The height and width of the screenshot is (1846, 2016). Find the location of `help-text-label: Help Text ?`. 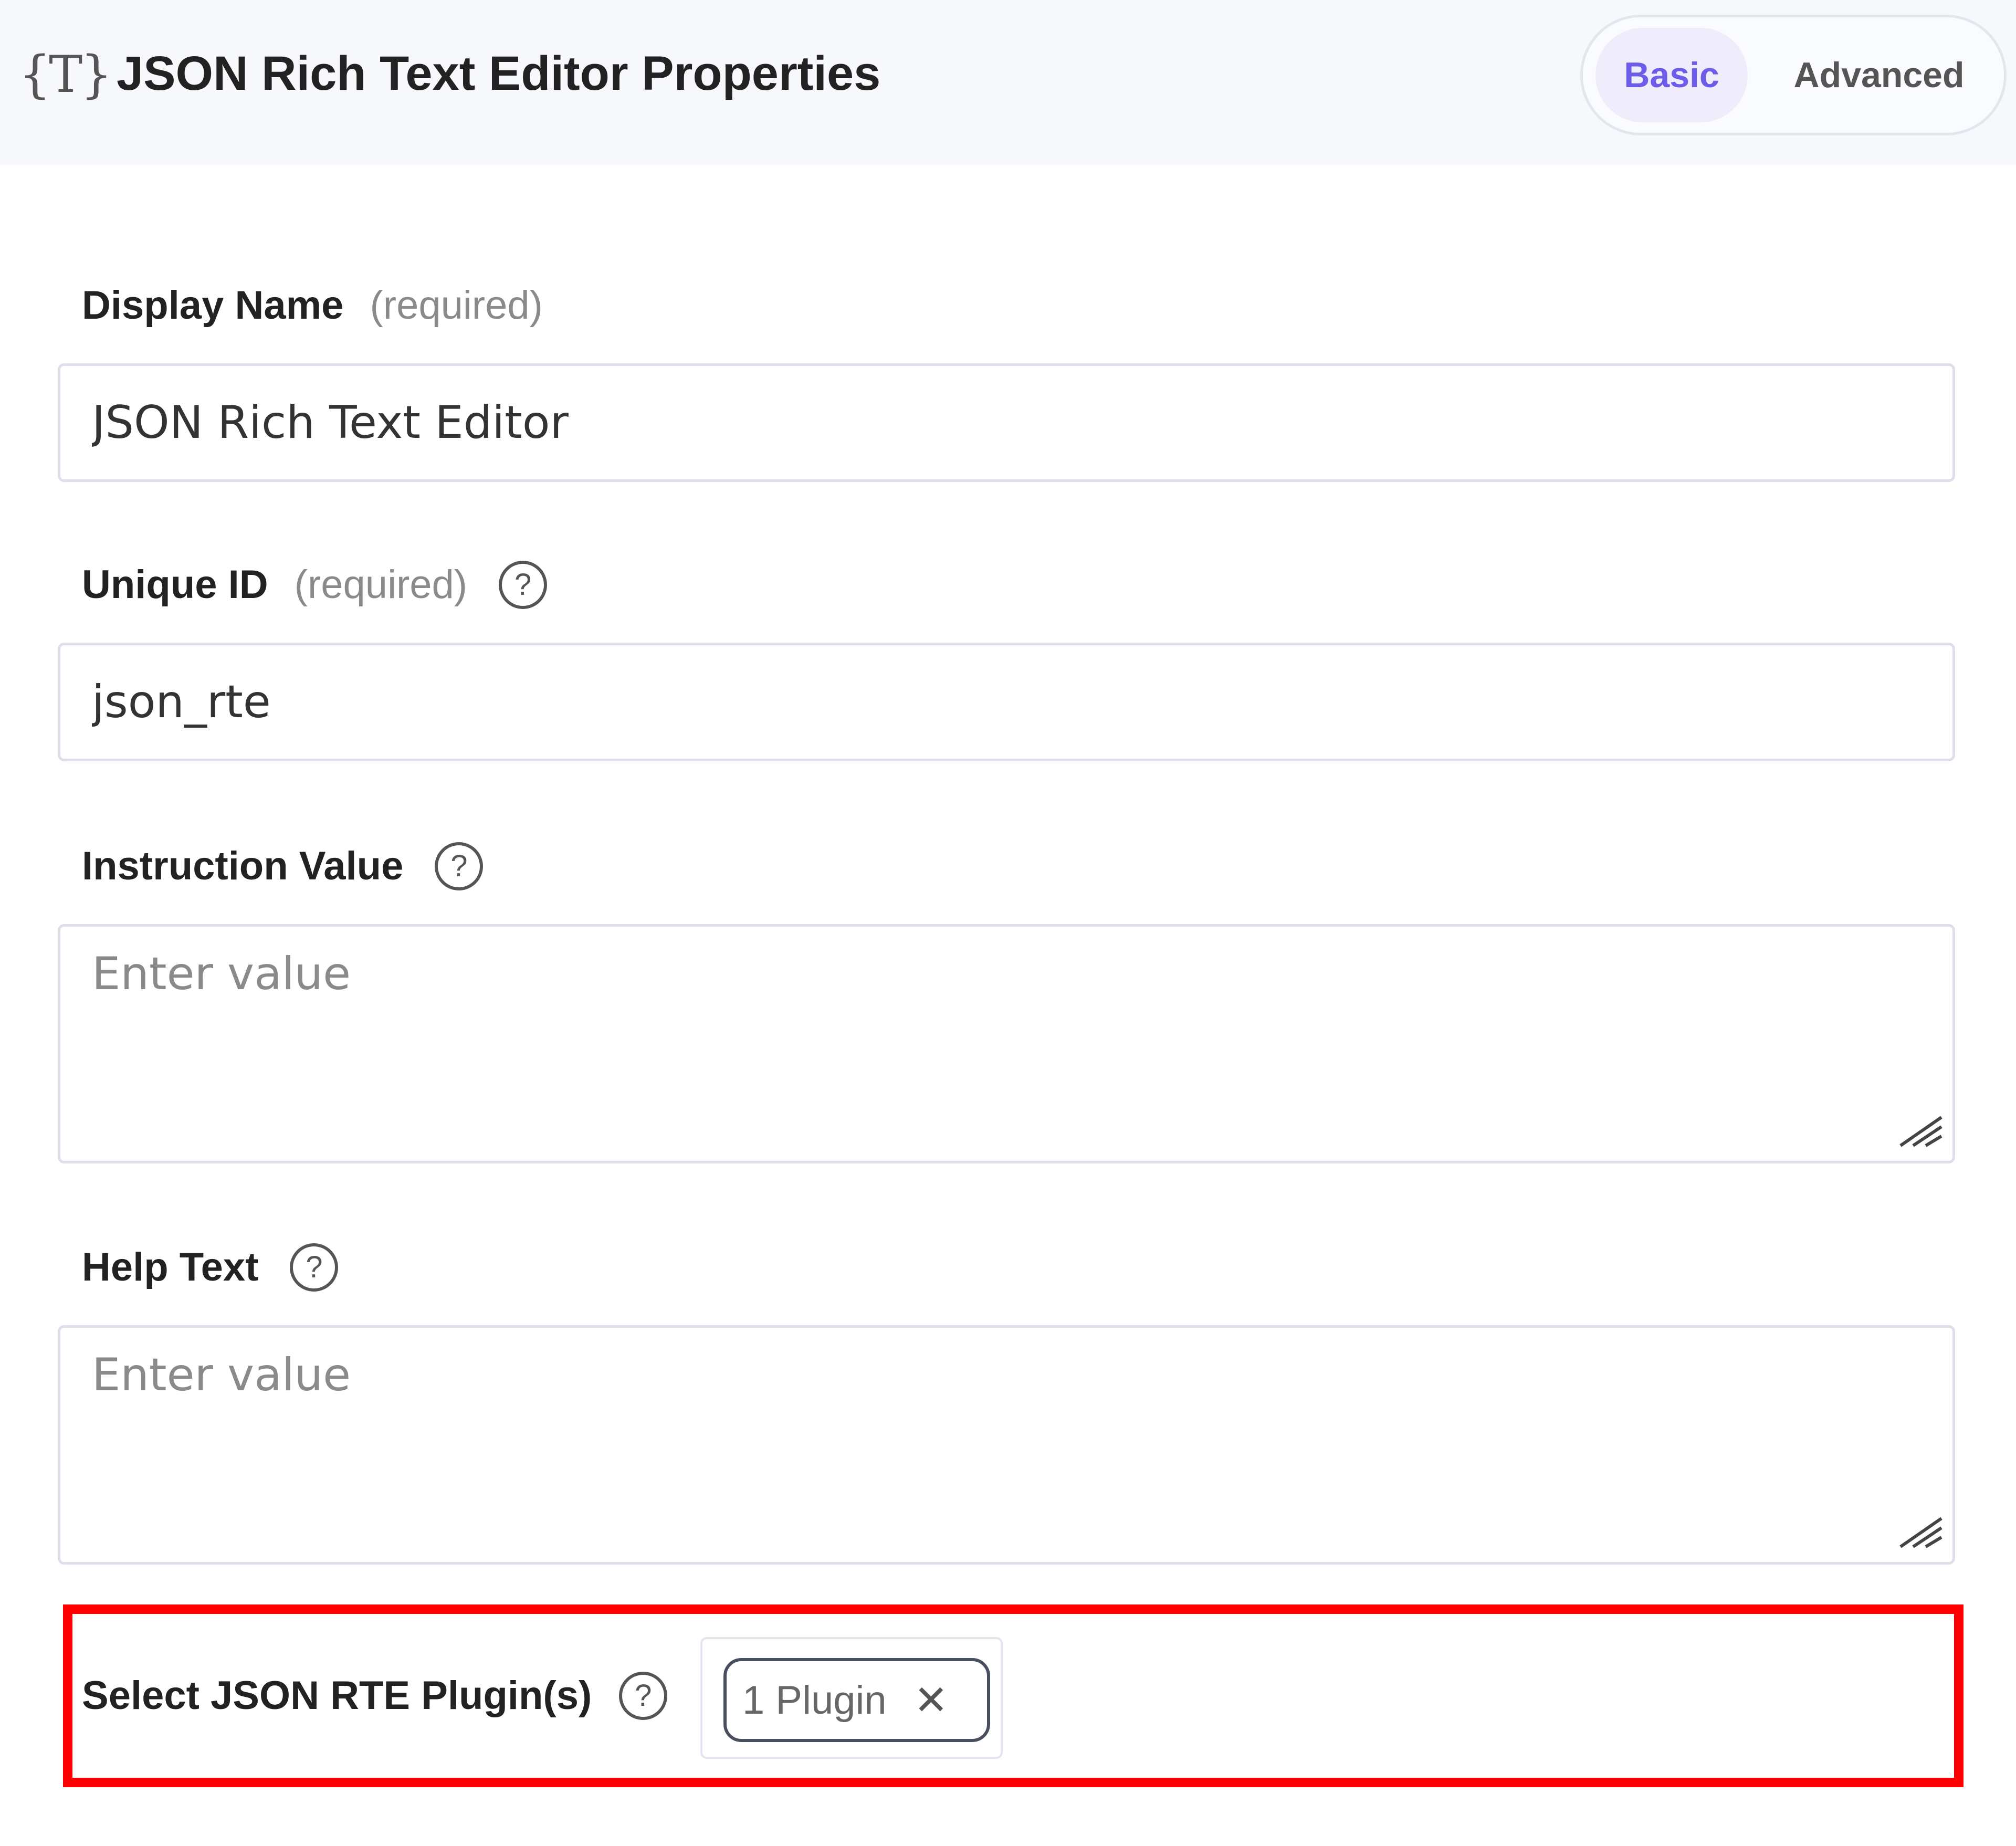

help-text-label: Help Text ? is located at coordinates (210, 1267).